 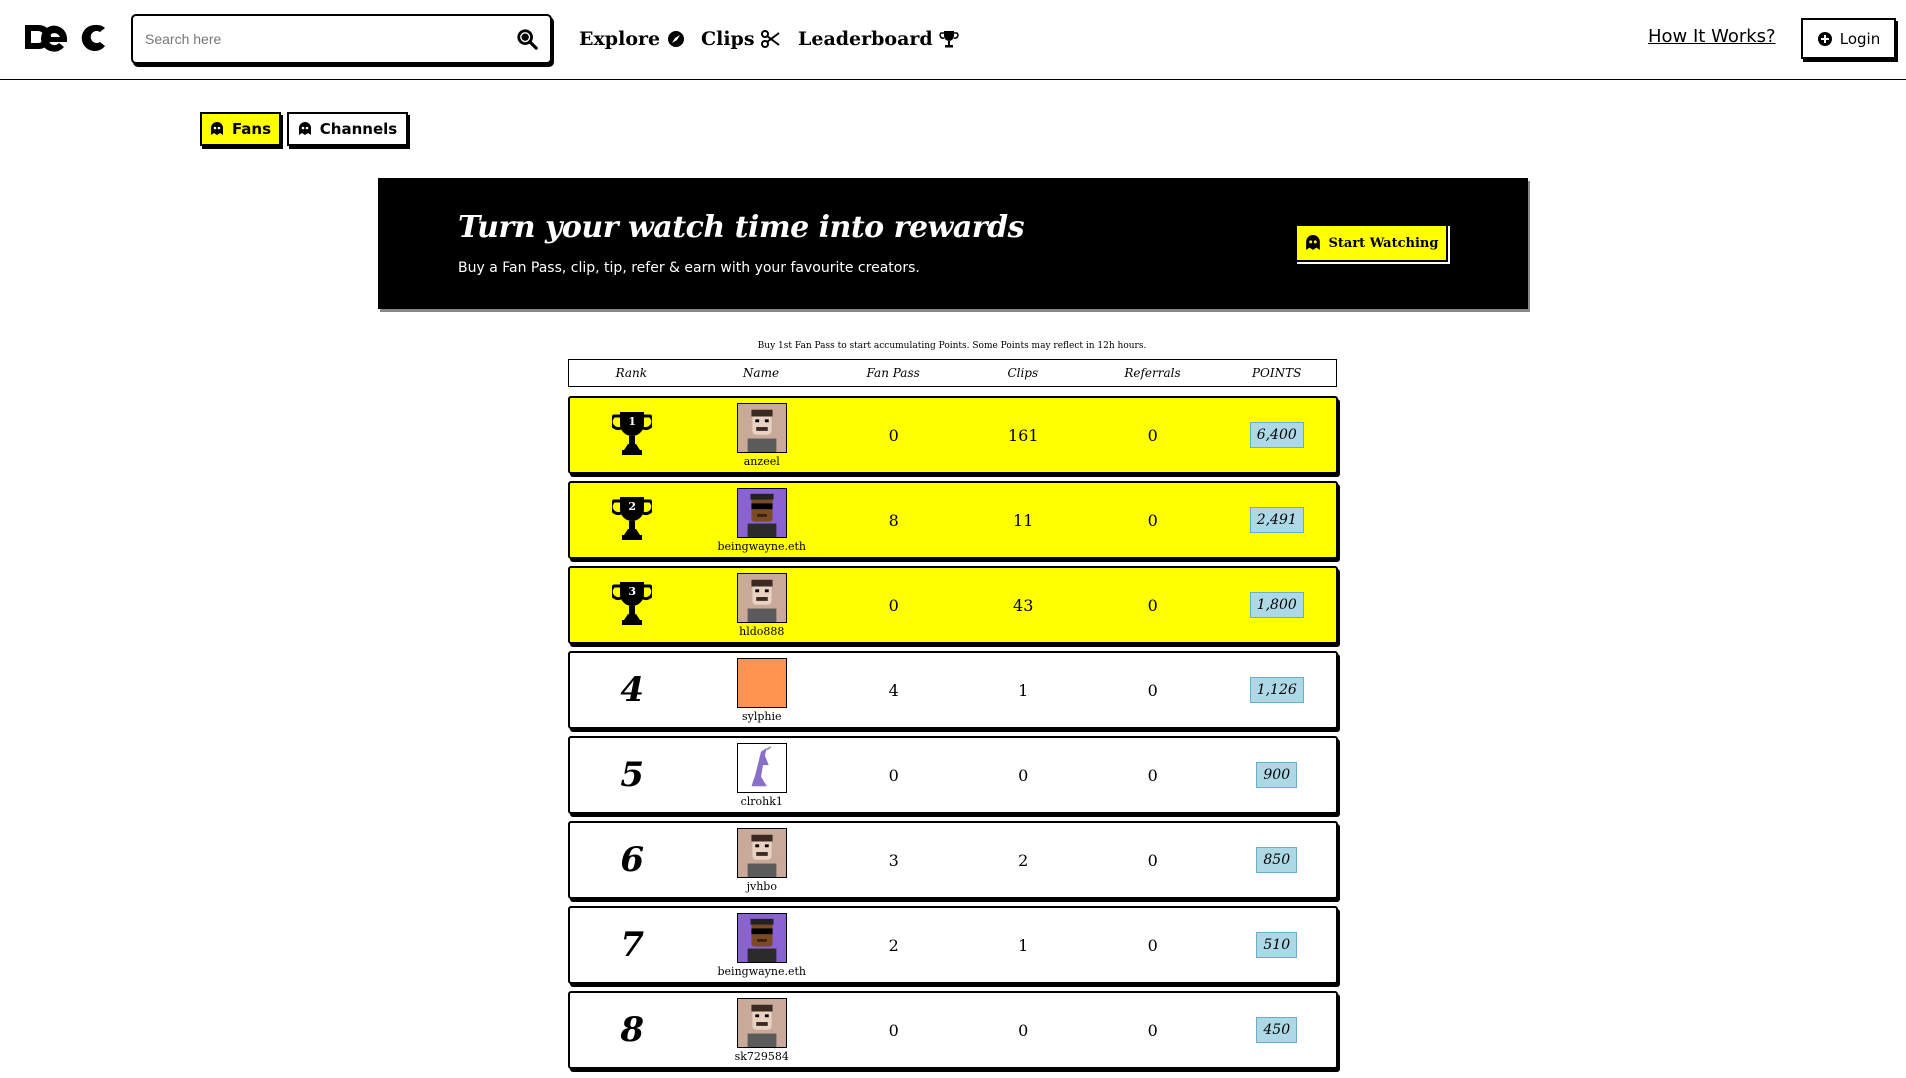 I want to click on top-header: Explore Clips Leaderboard How It Works?, so click(x=953, y=40).